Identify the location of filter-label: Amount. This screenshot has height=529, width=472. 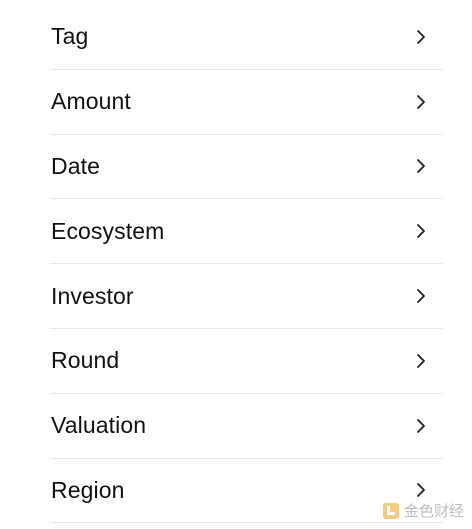
(91, 101).